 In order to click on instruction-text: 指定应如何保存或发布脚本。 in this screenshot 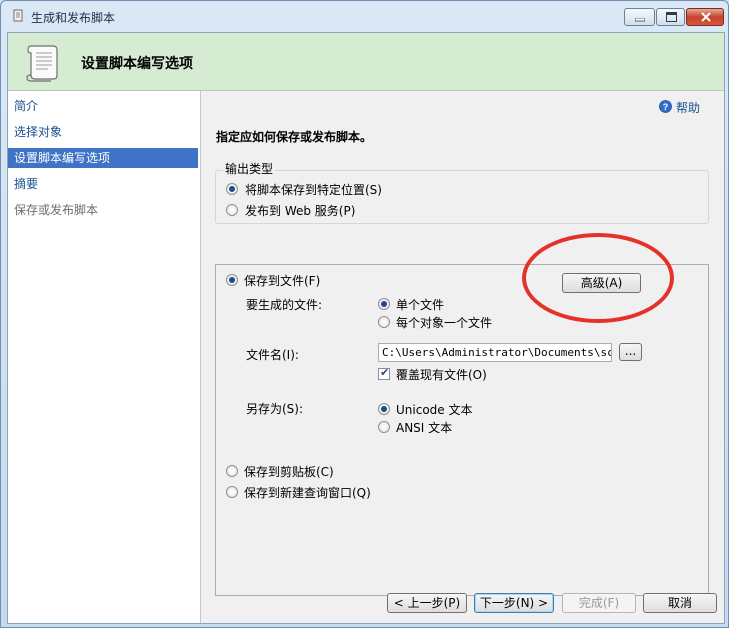, I will do `click(294, 137)`.